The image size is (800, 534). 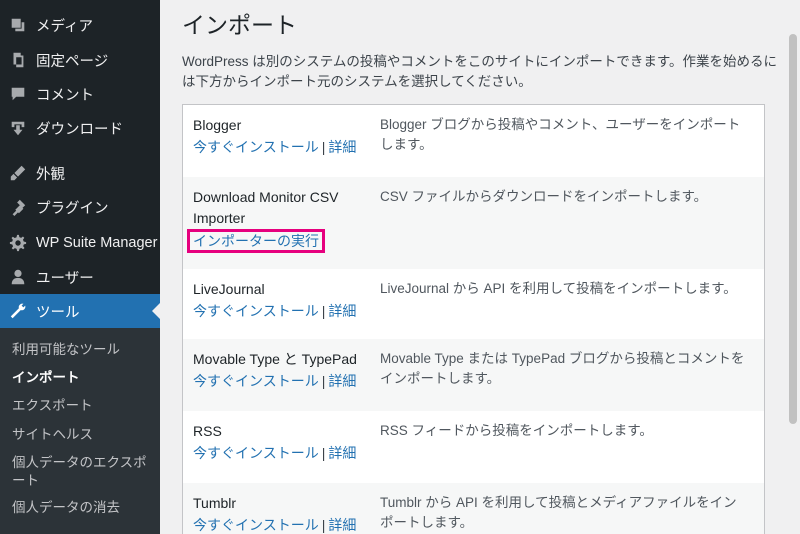 I want to click on importer-name: Movable Type と TypePad, so click(x=275, y=359).